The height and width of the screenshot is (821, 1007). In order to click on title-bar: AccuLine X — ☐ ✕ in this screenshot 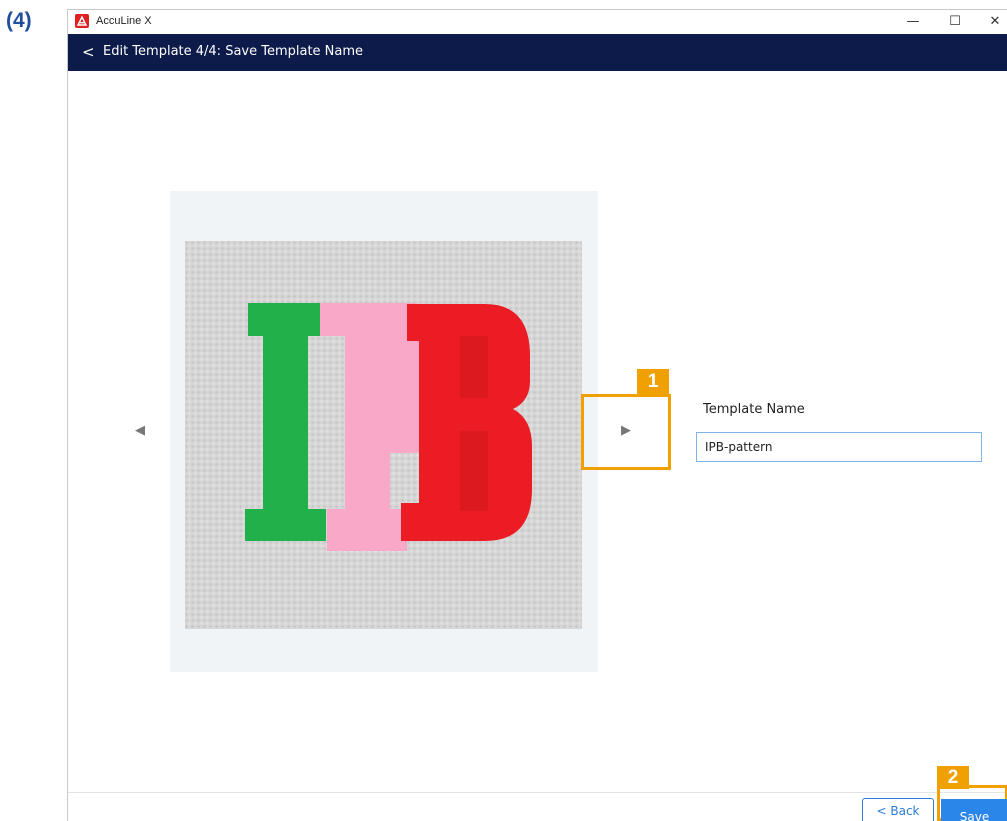, I will do `click(537, 22)`.